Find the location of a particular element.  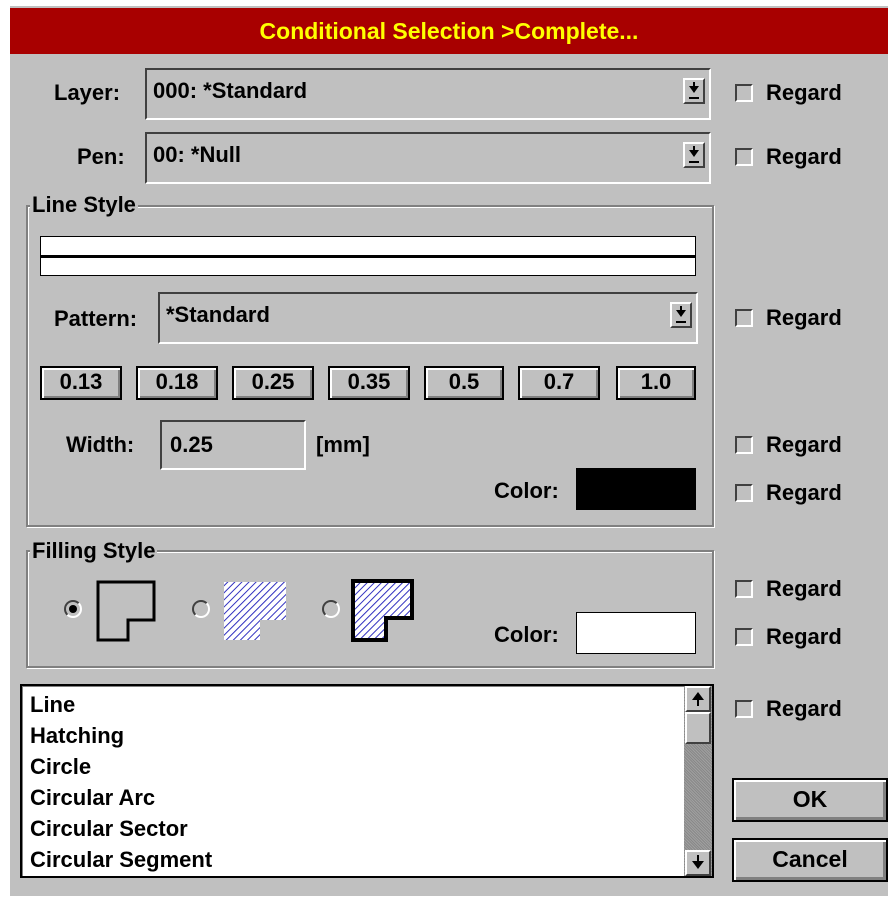

pen-label: Pen: is located at coordinates (101, 156).